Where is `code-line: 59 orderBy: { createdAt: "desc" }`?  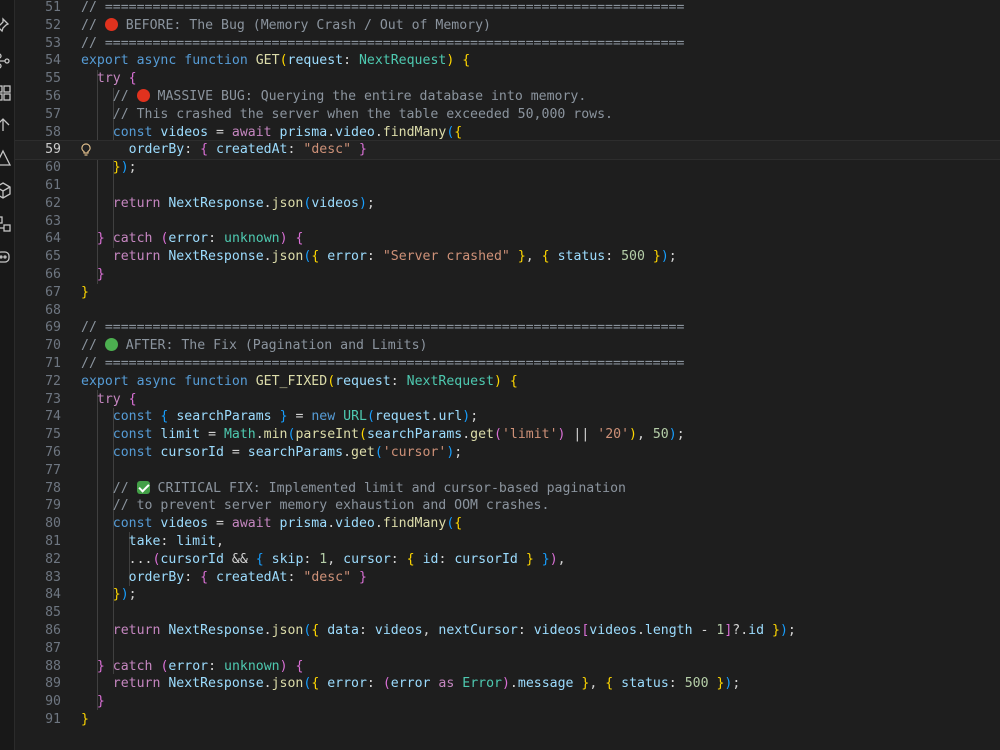
code-line: 59 orderBy: { createdAt: "desc" } is located at coordinates (507, 150).